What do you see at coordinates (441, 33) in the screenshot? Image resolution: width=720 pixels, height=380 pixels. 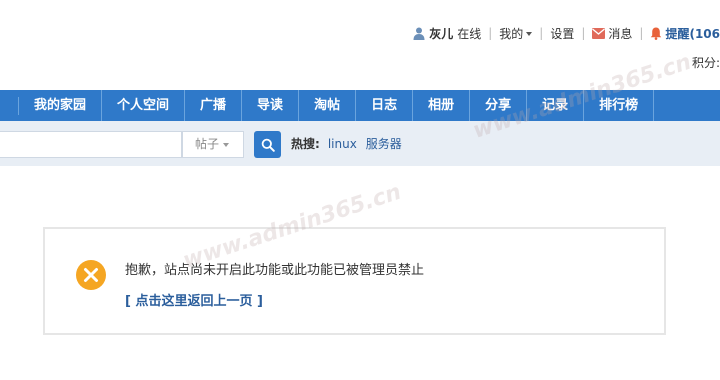 I see `username-link: 灰儿` at bounding box center [441, 33].